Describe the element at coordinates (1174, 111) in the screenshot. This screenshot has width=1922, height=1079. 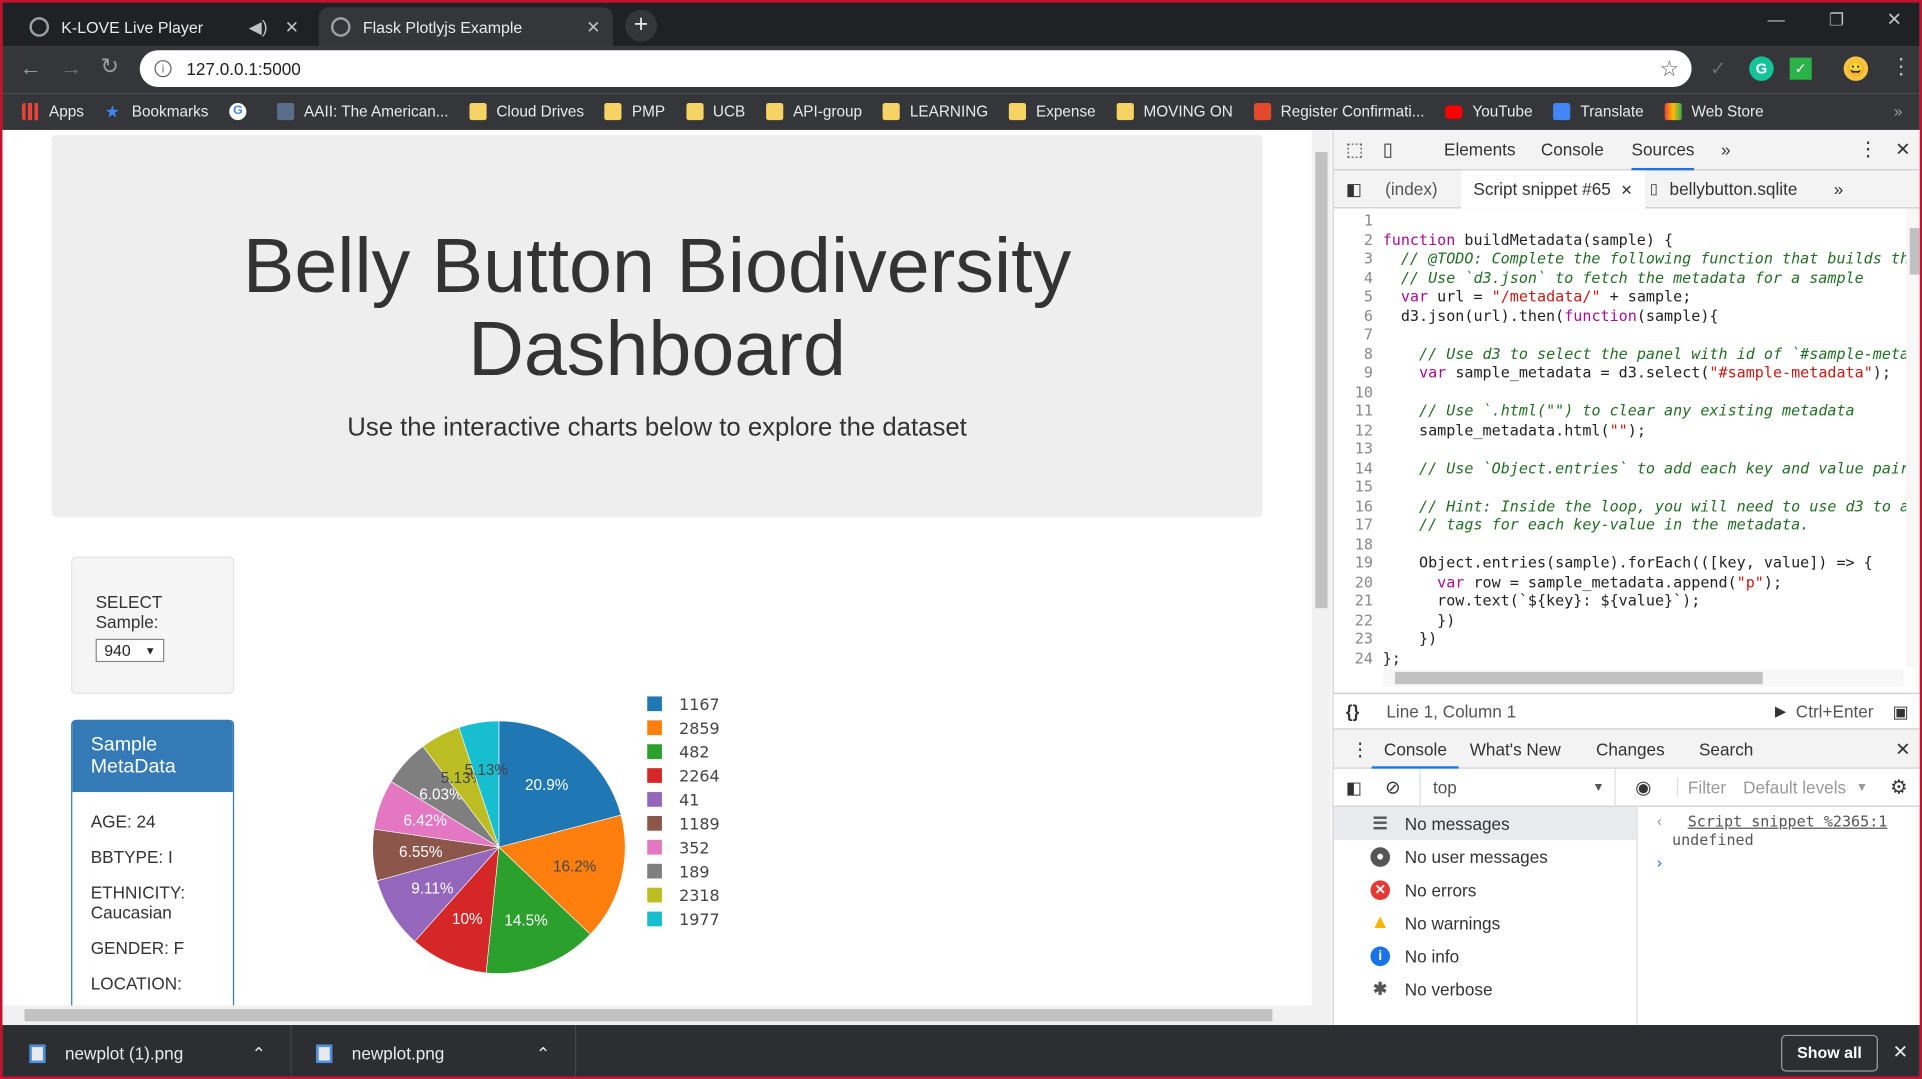
I see `bookmark-moving-on: MOVING ON` at that location.